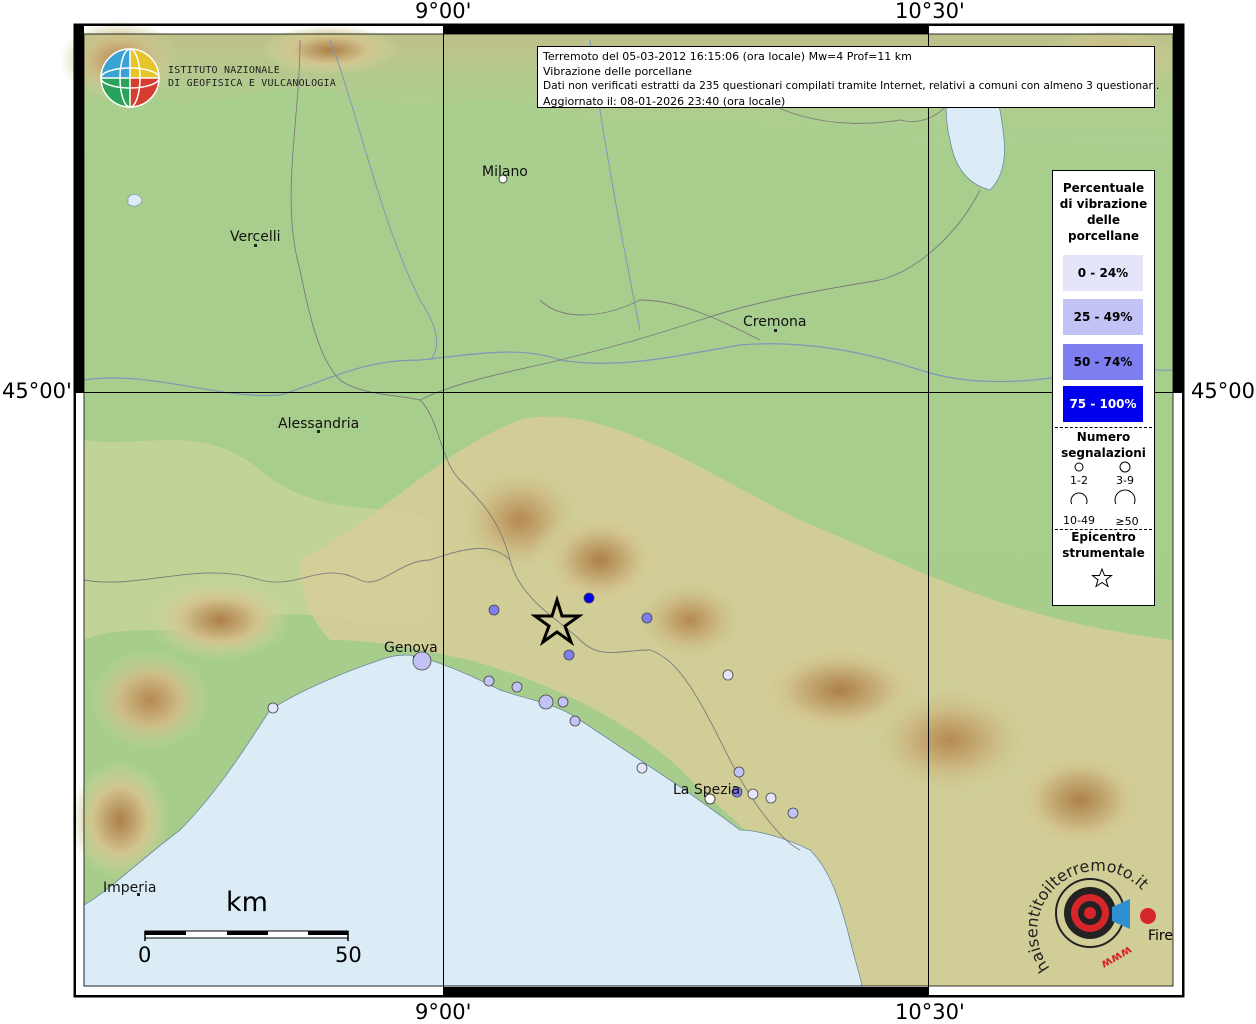  Describe the element at coordinates (443, 11) in the screenshot. I see `top-lon-label-9: 9°00'` at that location.